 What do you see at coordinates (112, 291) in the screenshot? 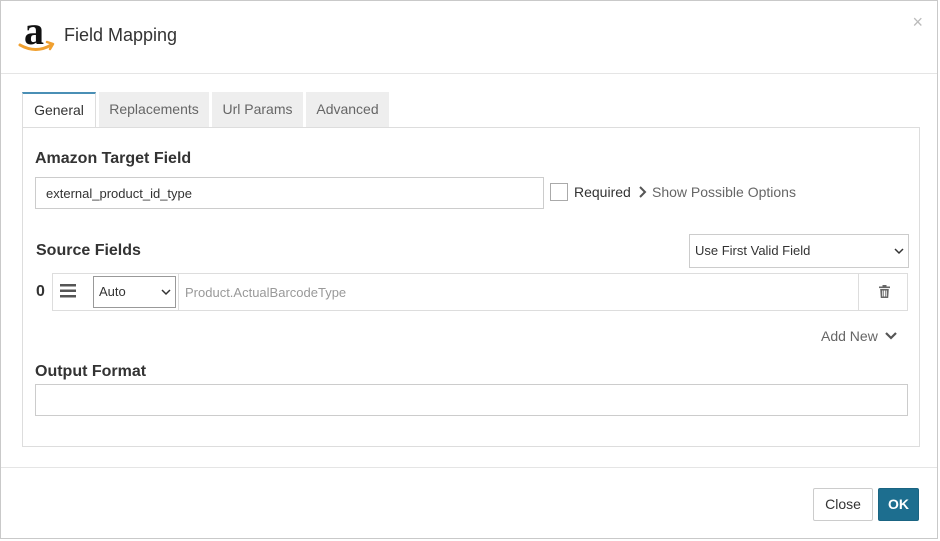
I see `source-mode-value: Auto` at bounding box center [112, 291].